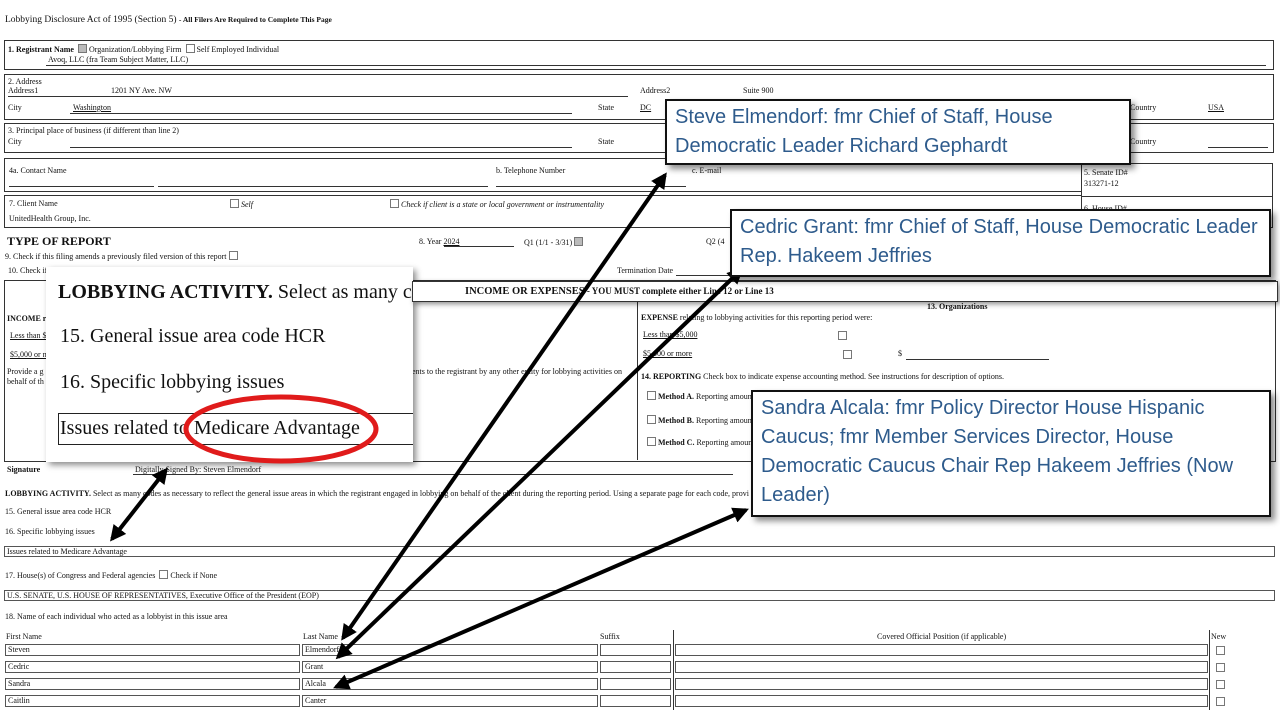  Describe the element at coordinates (139, 504) in the screenshot. I see `arrow-zoom-to-issues` at that location.